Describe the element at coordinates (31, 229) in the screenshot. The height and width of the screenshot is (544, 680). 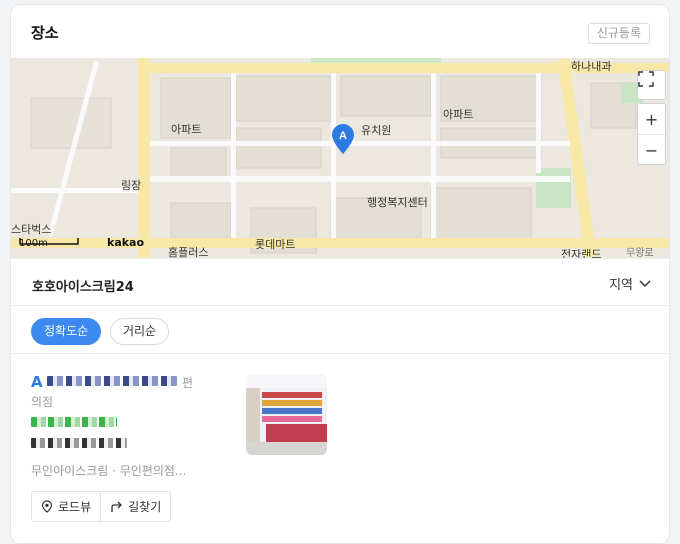
I see `map-label-starbucks: 스타벅스` at that location.